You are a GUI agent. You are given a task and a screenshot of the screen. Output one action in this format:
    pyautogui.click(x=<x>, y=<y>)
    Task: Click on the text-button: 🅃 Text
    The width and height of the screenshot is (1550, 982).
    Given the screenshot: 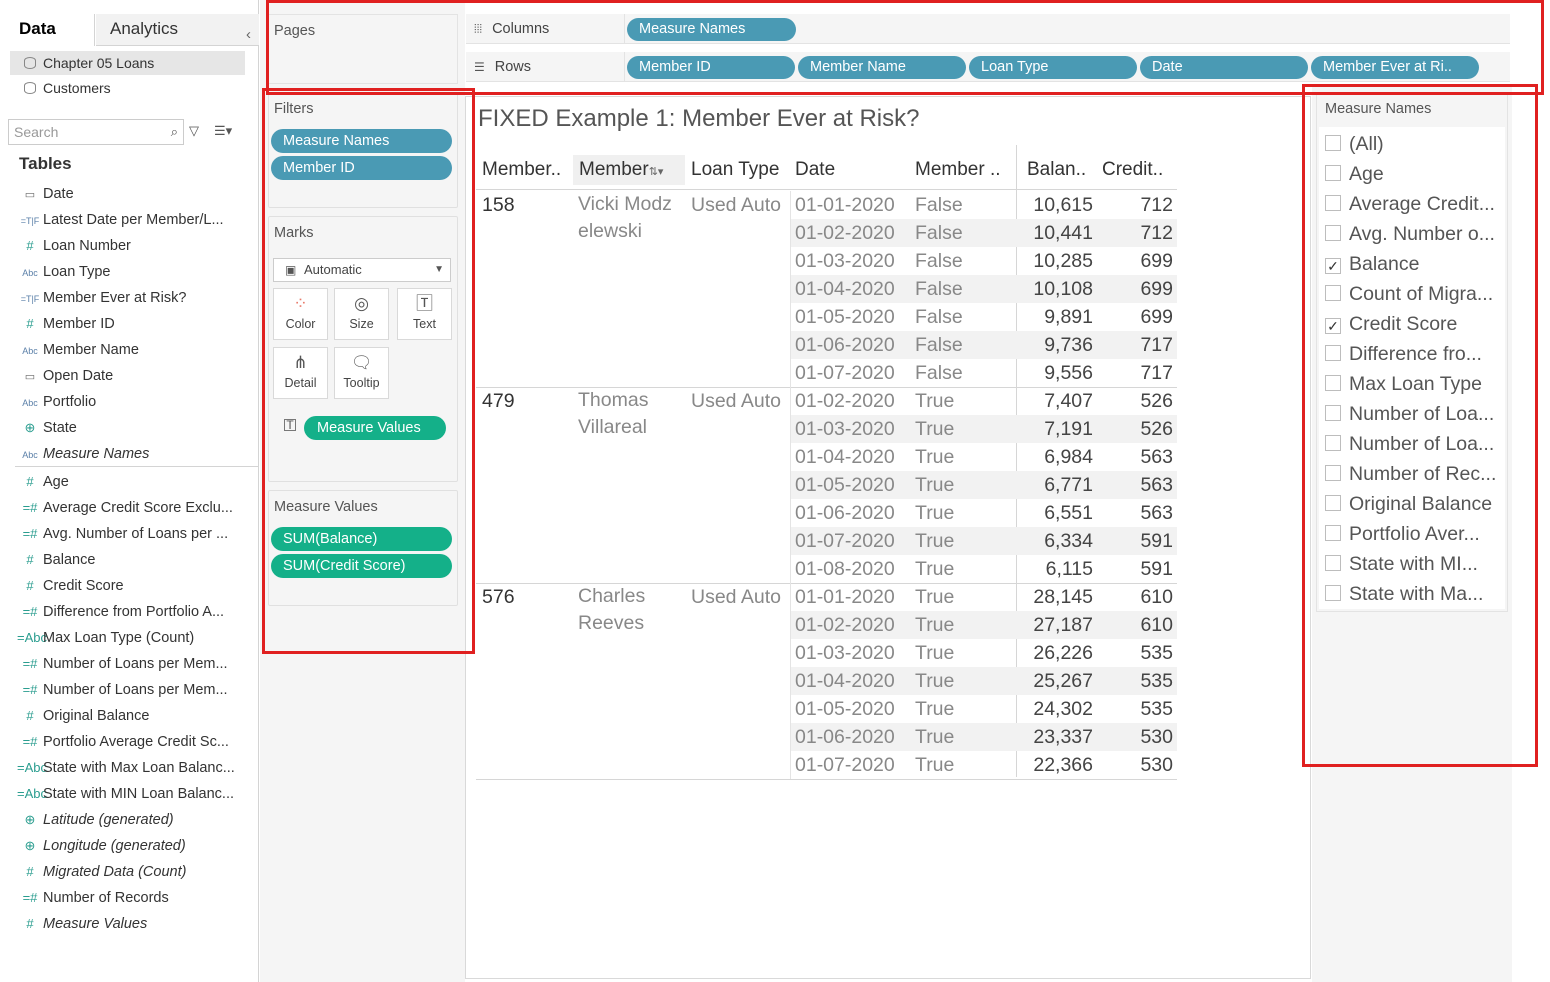 What is the action you would take?
    pyautogui.click(x=424, y=314)
    